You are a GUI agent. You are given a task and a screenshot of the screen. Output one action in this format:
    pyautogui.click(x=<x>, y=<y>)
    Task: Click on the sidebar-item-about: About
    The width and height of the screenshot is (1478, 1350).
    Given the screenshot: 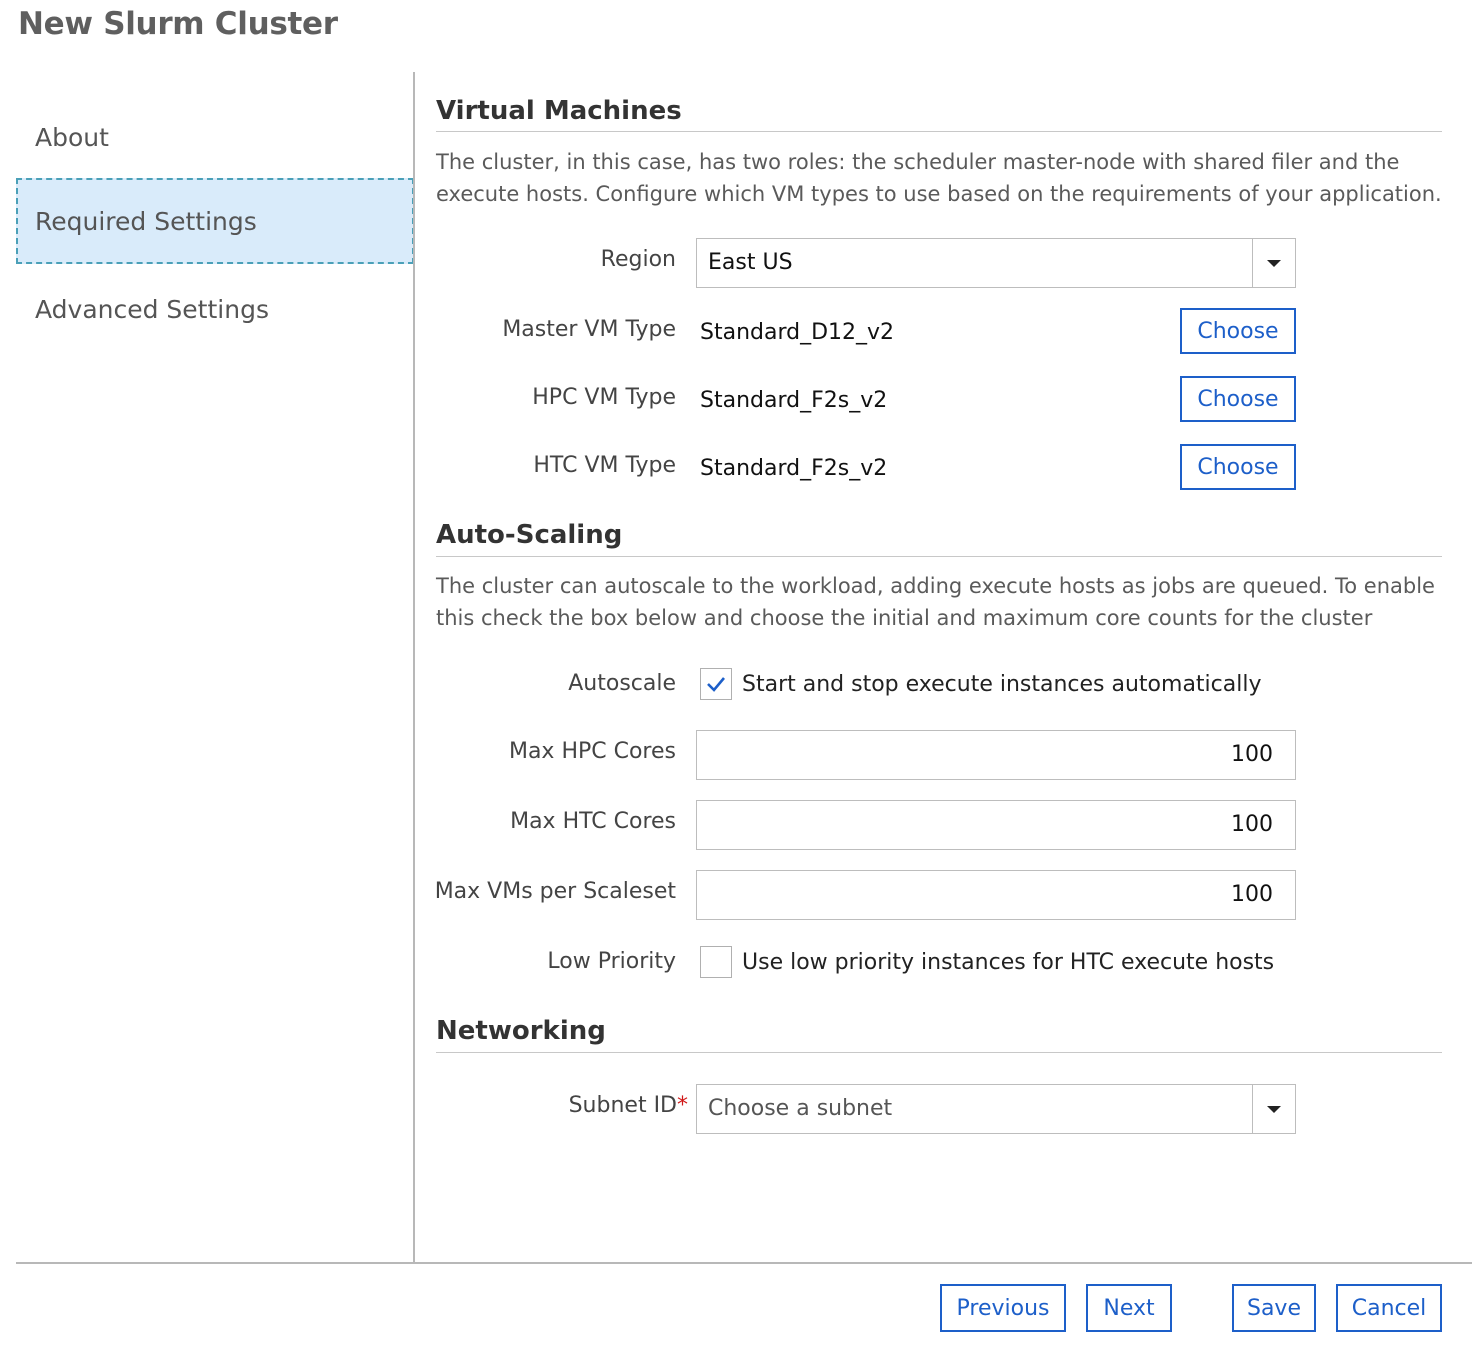 What is the action you would take?
    pyautogui.click(x=215, y=137)
    